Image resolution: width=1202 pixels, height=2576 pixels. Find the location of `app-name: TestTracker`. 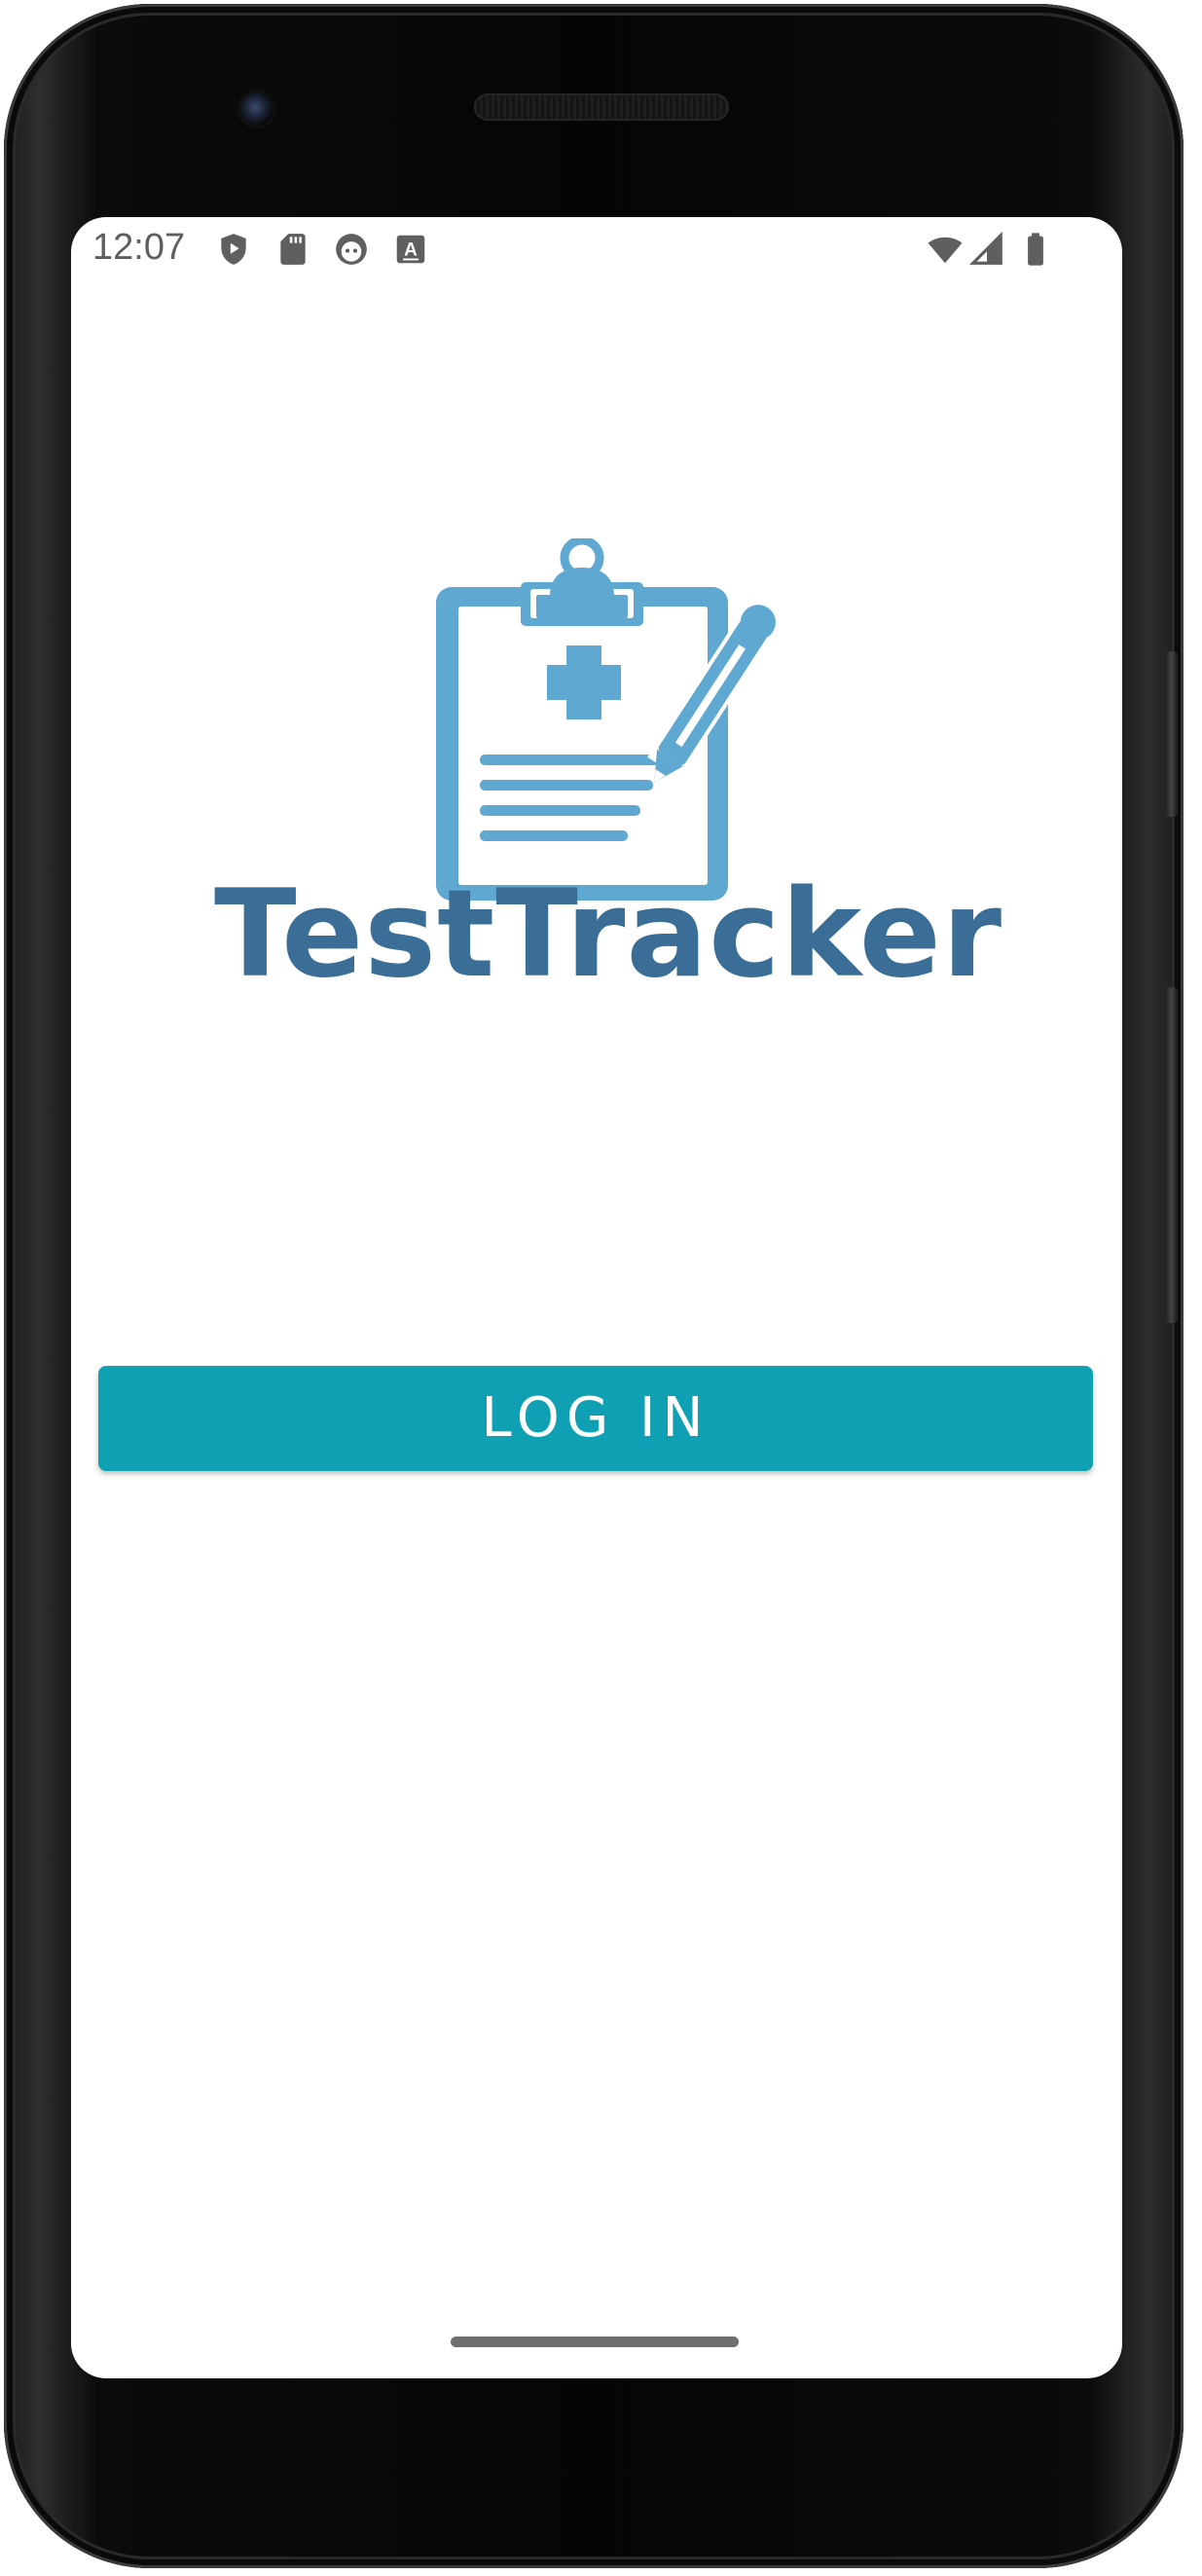

app-name: TestTracker is located at coordinates (608, 935).